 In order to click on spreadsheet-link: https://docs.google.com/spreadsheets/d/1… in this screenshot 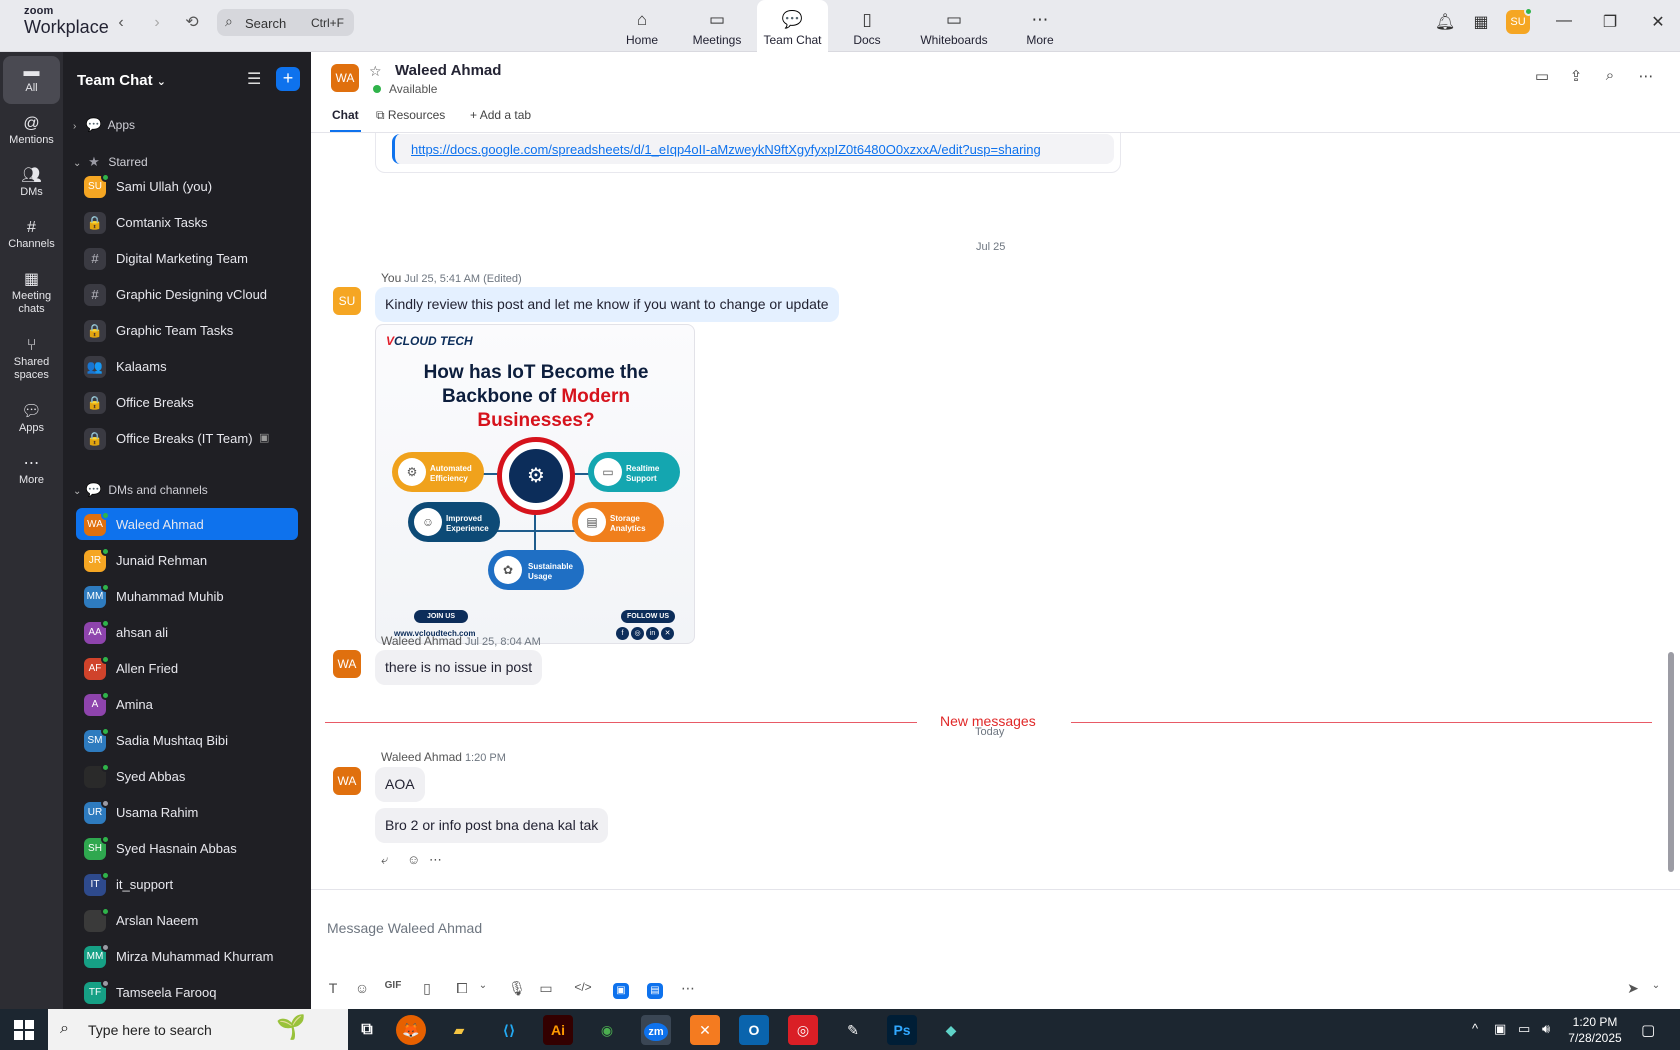, I will do `click(726, 149)`.